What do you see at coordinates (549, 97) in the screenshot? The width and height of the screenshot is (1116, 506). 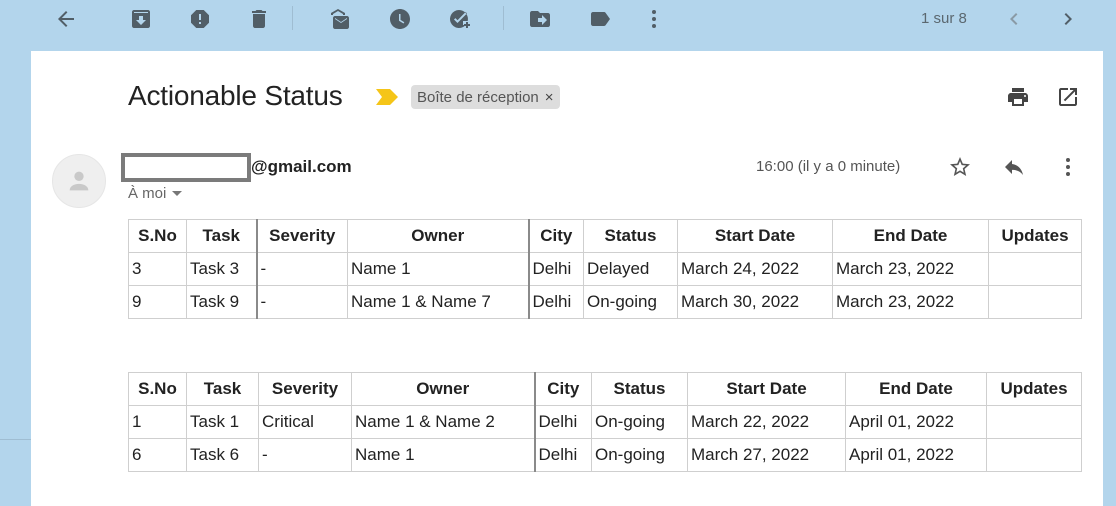 I see `remove-label-icon: ×` at bounding box center [549, 97].